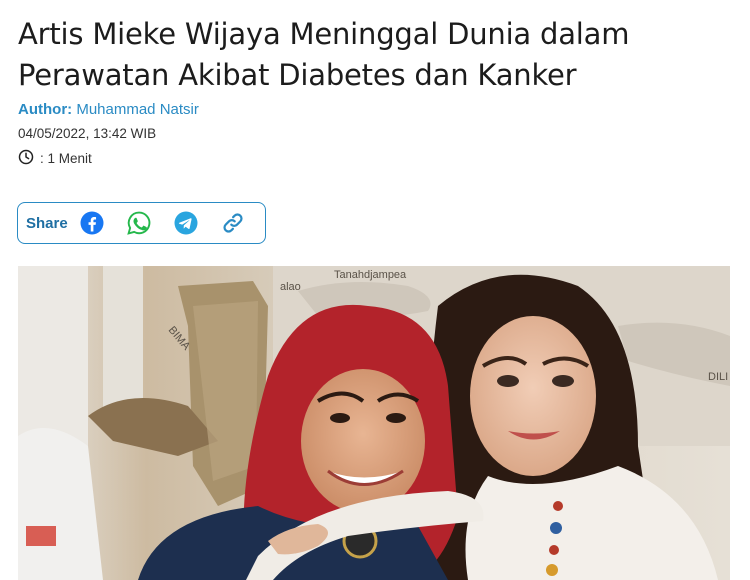 The width and height of the screenshot is (750, 580). I want to click on author-name-link: Muhammad Natsir, so click(137, 109).